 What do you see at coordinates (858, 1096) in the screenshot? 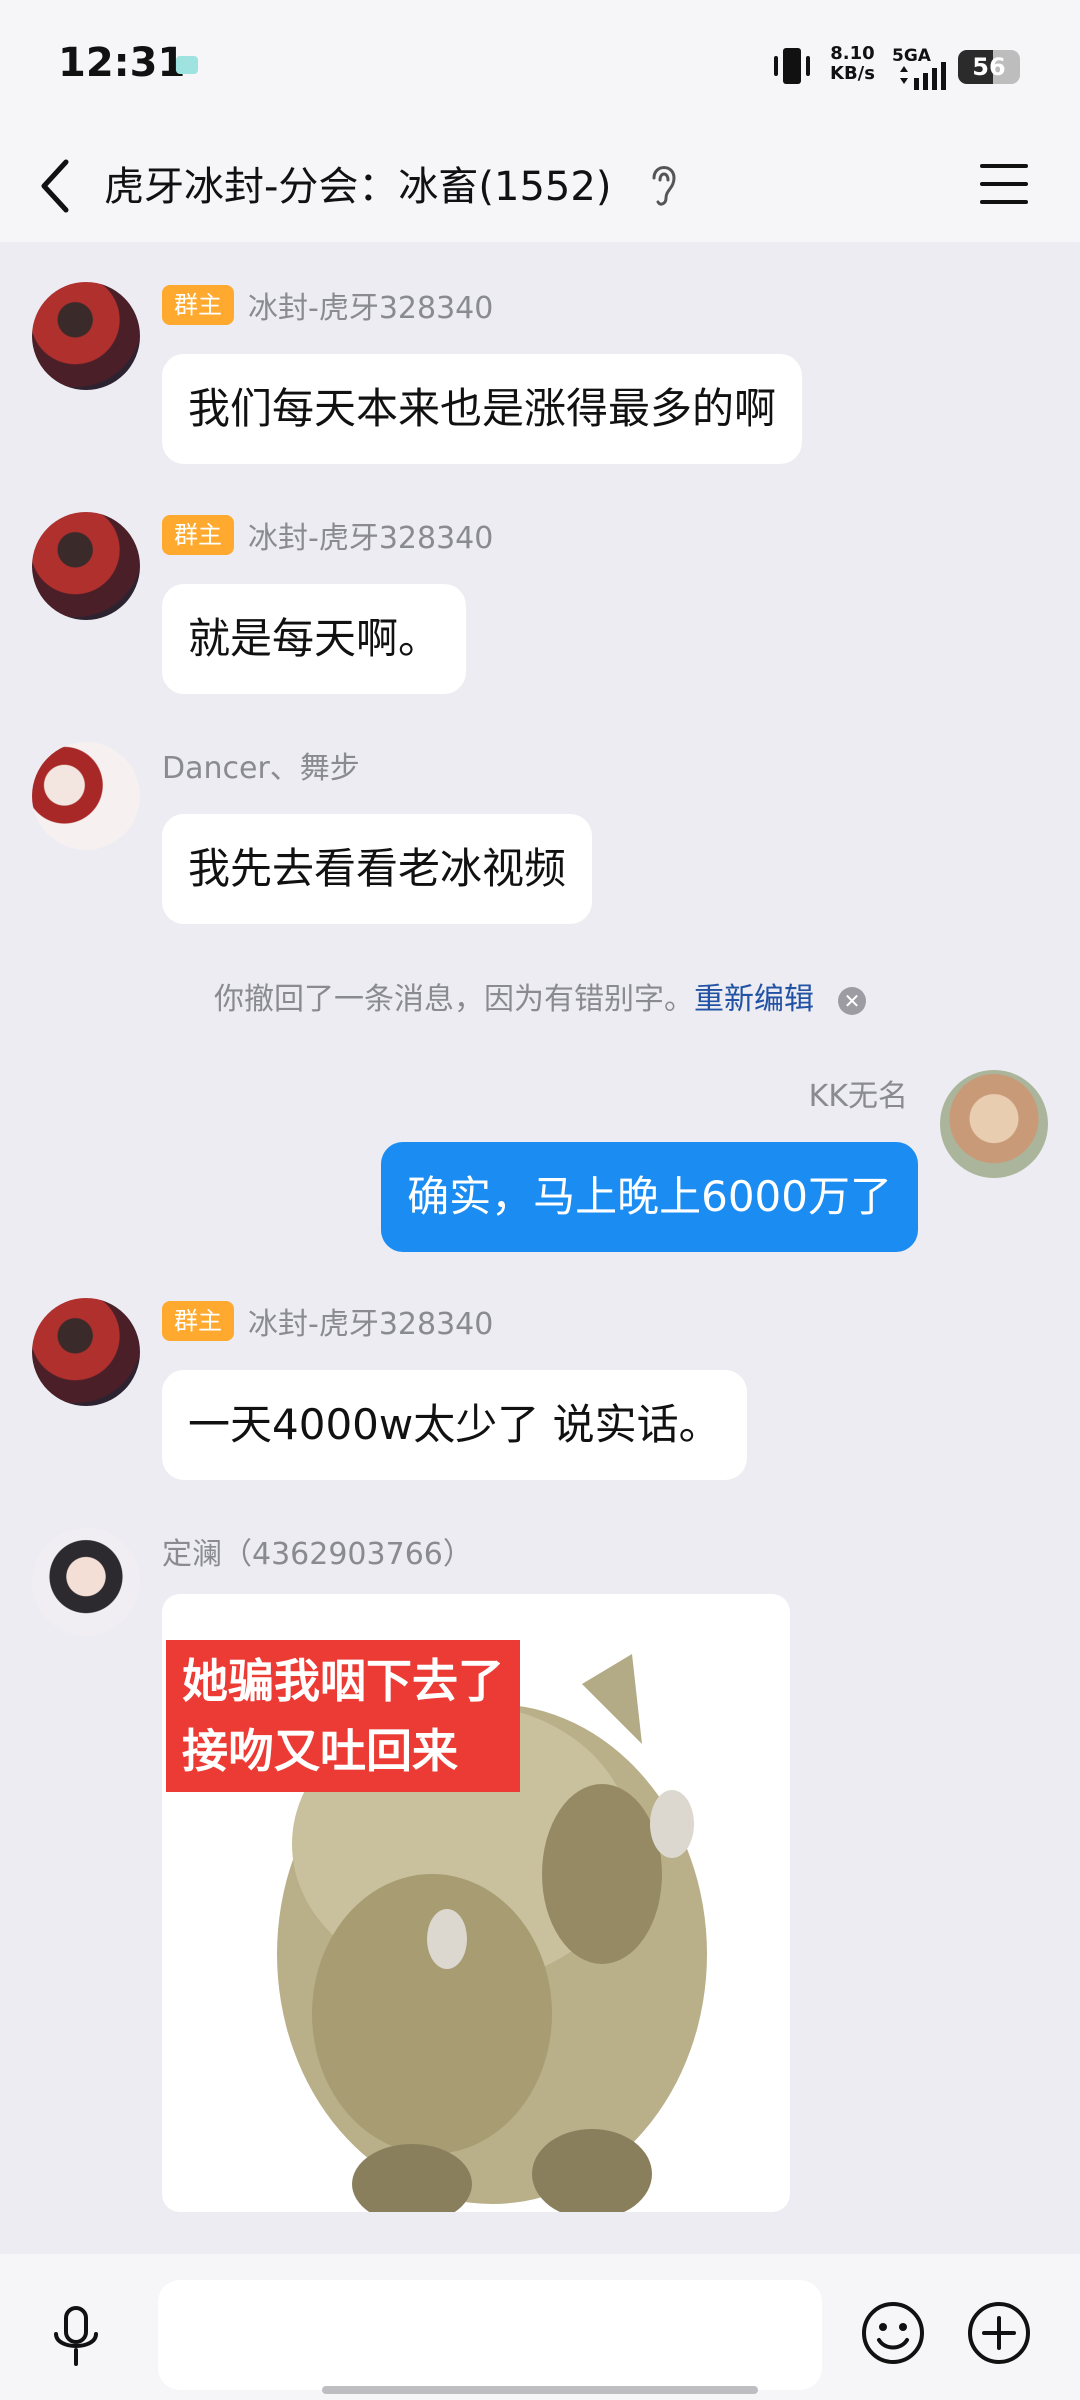
I see `sender-name: KK无名` at bounding box center [858, 1096].